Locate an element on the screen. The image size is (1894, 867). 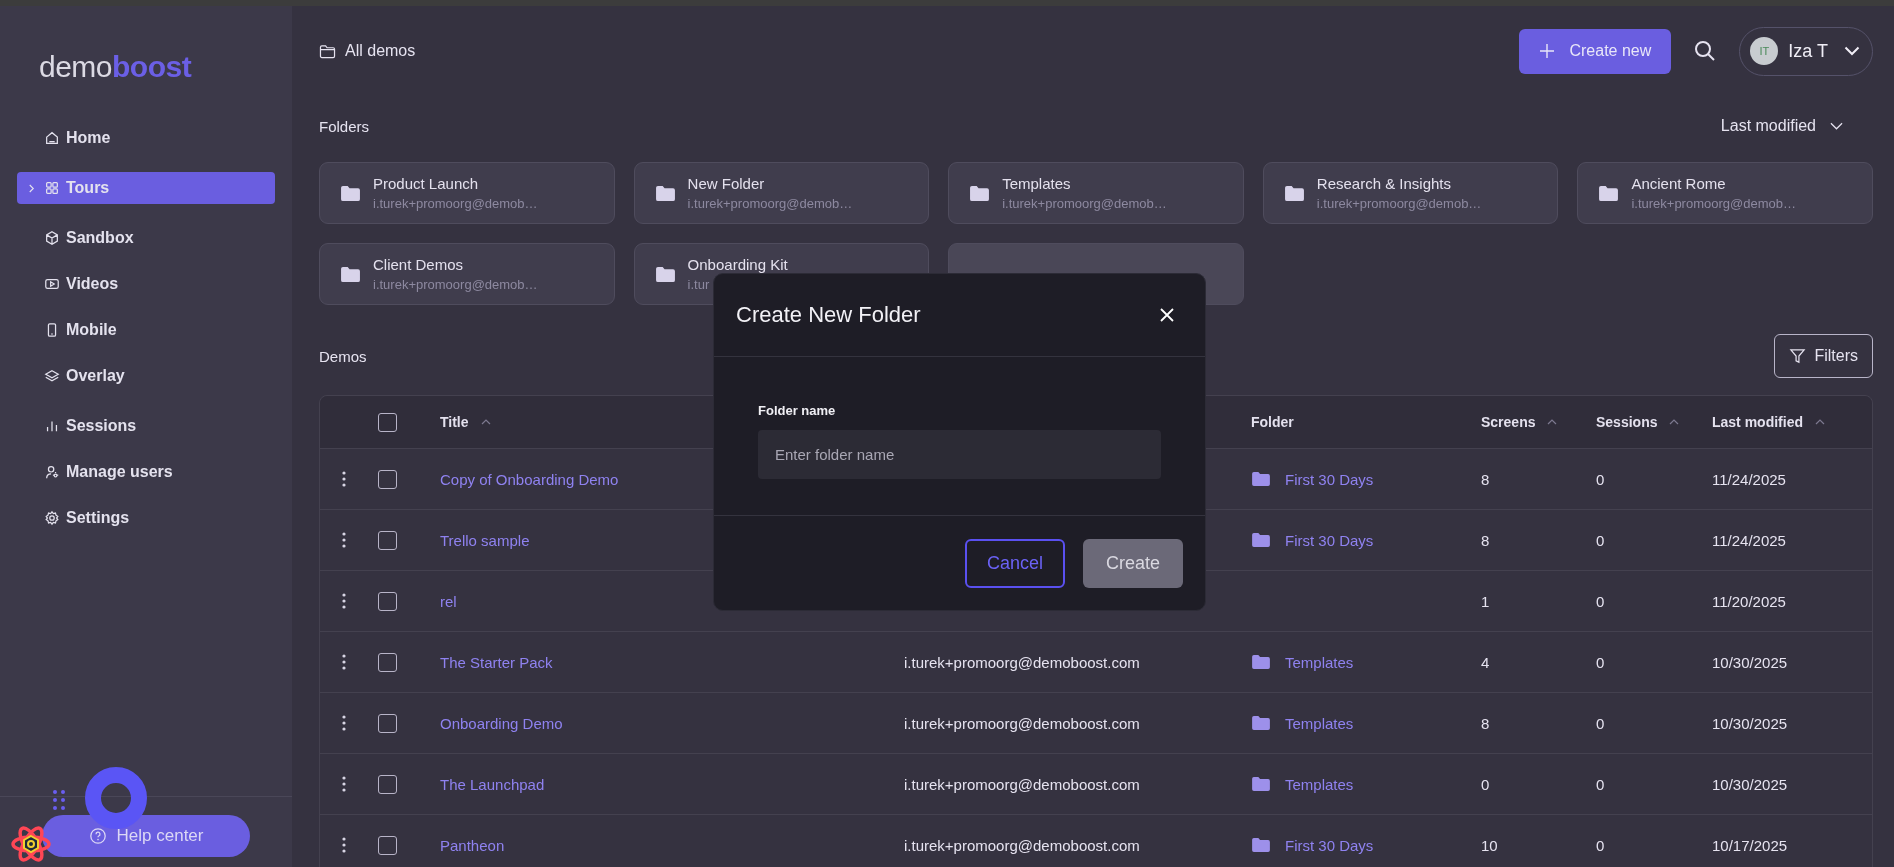
table-cell: 11/20/2025 is located at coordinates (1749, 601).